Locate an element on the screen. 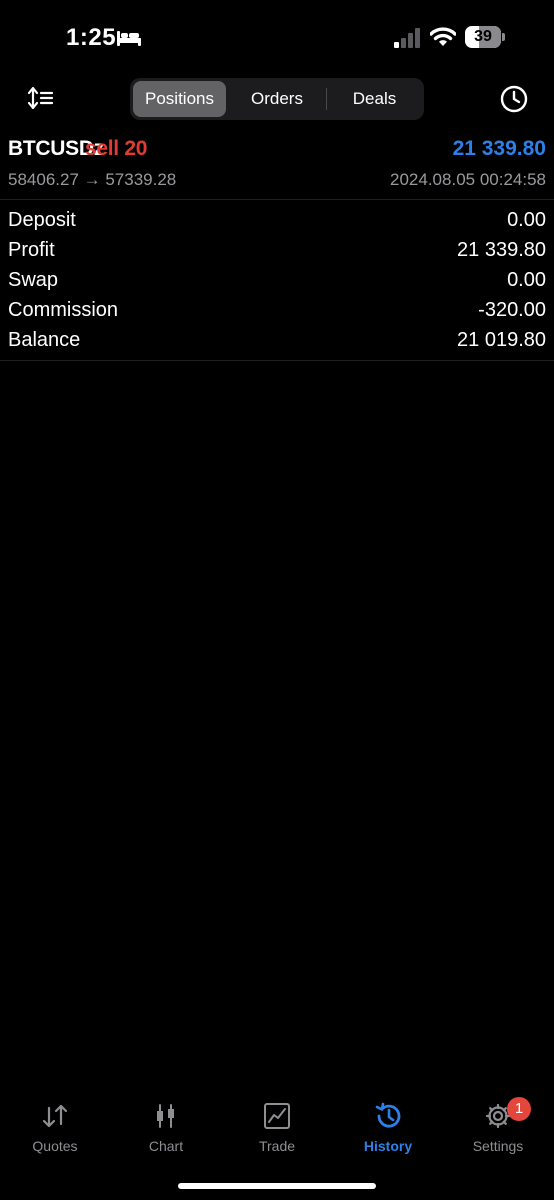 The width and height of the screenshot is (554, 1200). segment-divider is located at coordinates (326, 99).